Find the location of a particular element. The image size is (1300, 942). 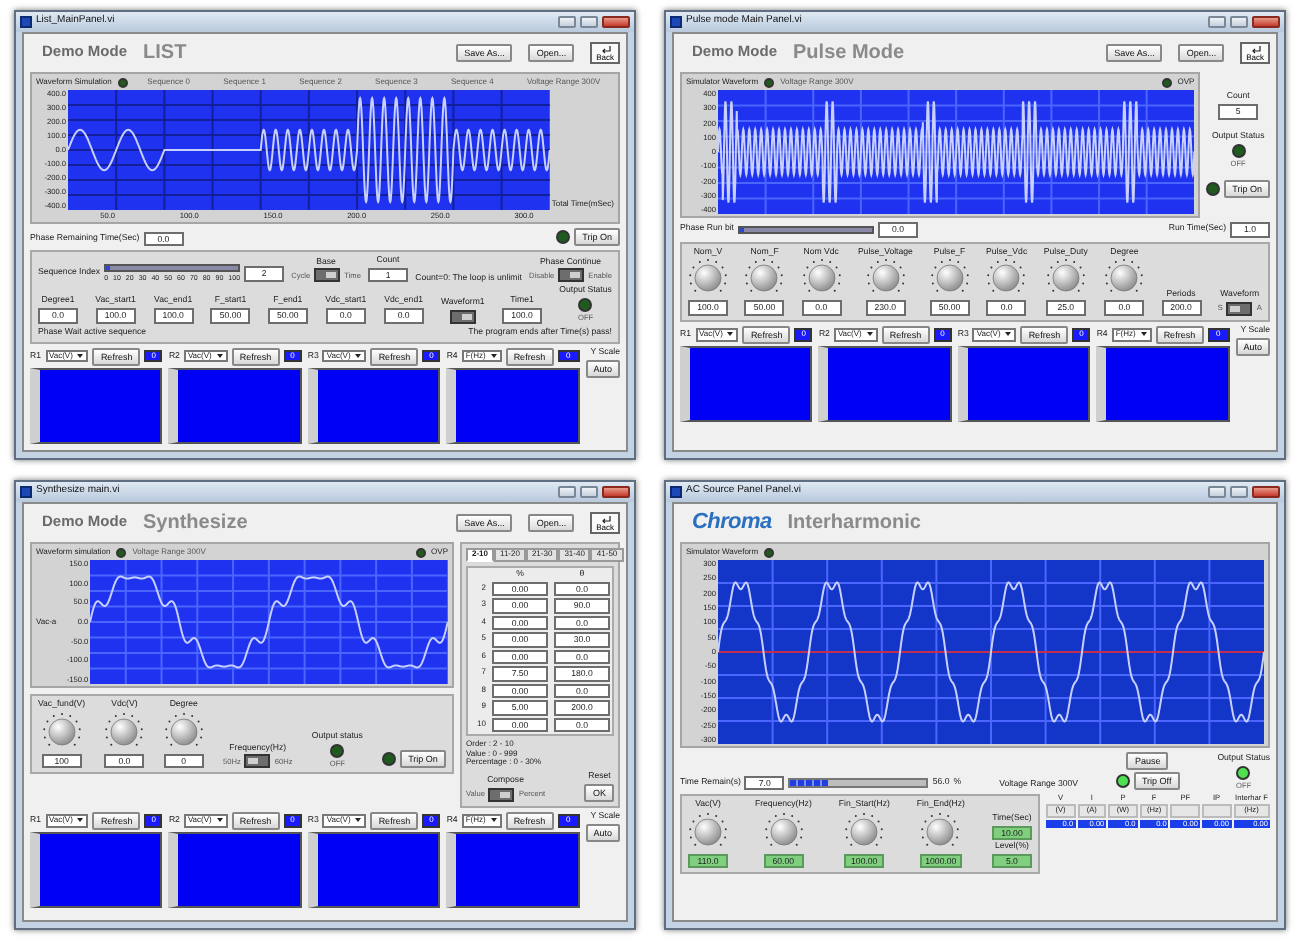

mode-heading: Synthesize is located at coordinates (195, 523).